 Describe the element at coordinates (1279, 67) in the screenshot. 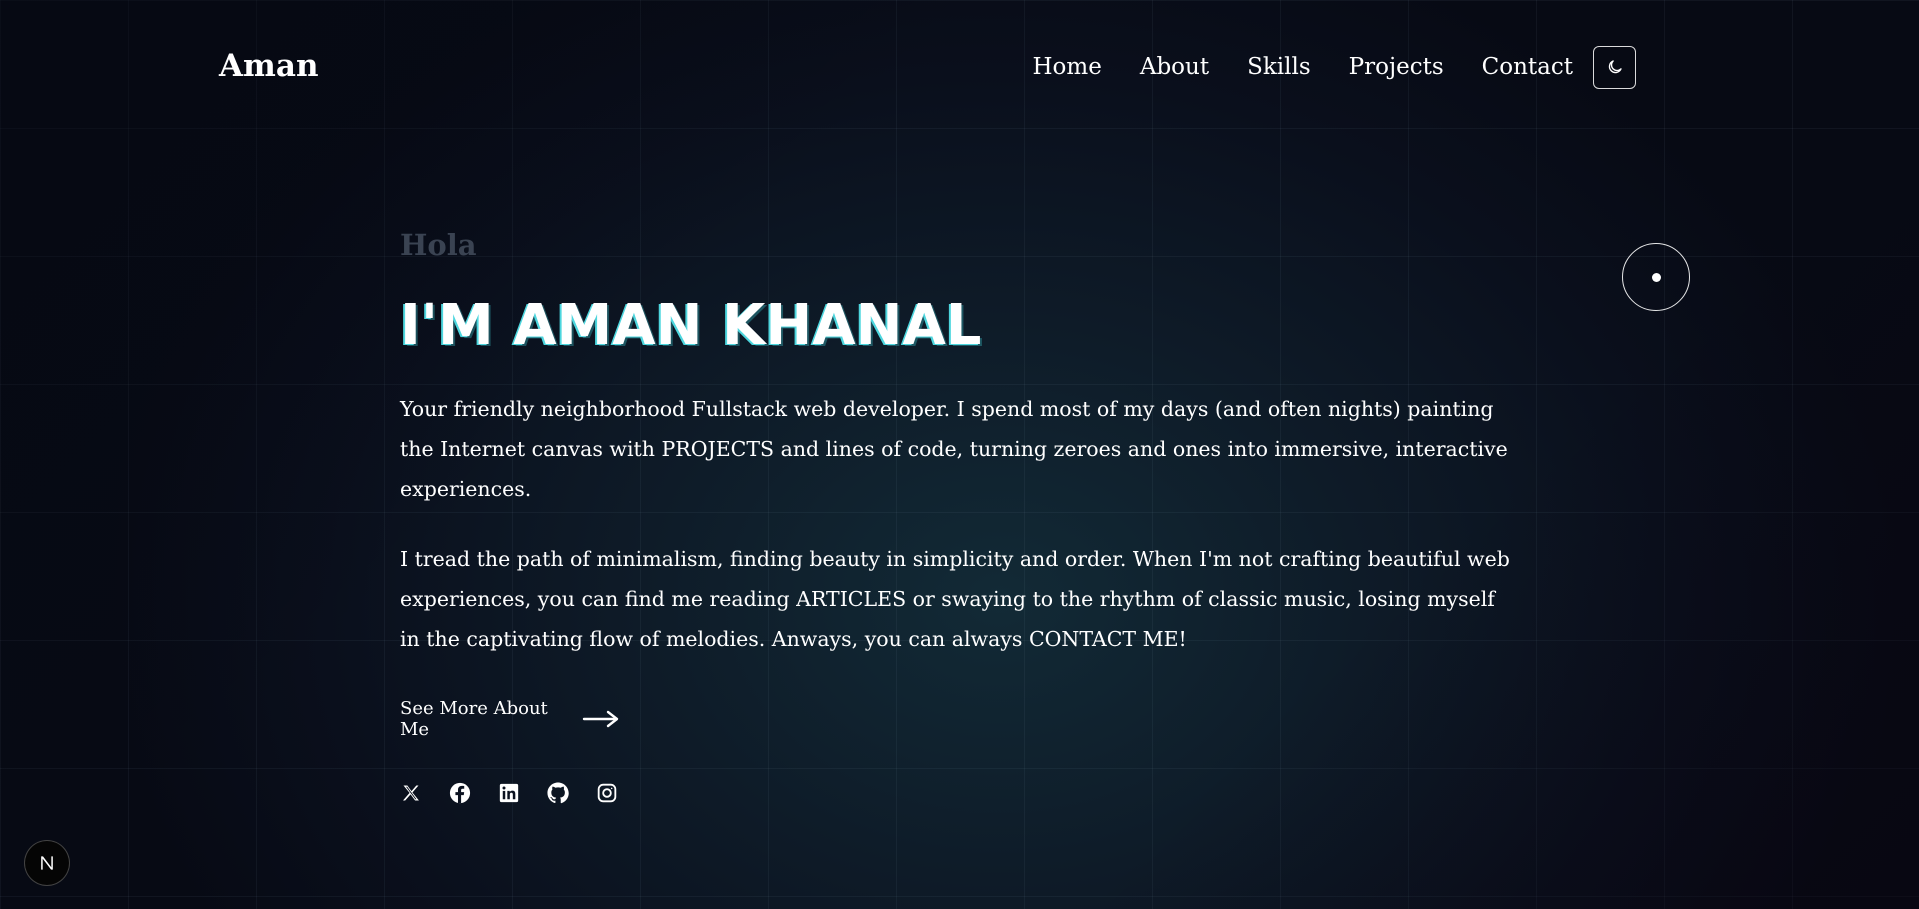

I see `nav-skills: Skills` at that location.